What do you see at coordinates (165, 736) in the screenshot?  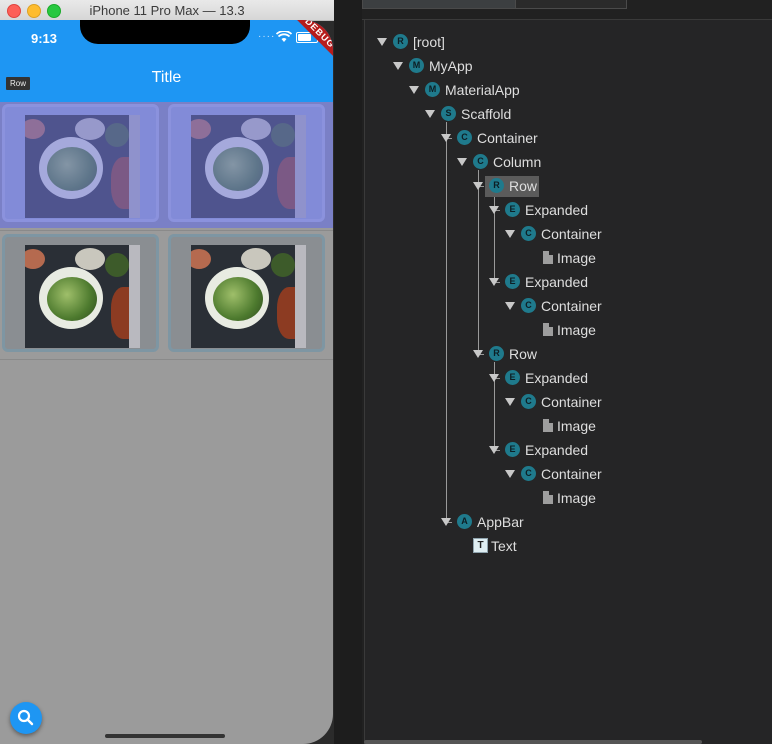 I see `home-indicator` at bounding box center [165, 736].